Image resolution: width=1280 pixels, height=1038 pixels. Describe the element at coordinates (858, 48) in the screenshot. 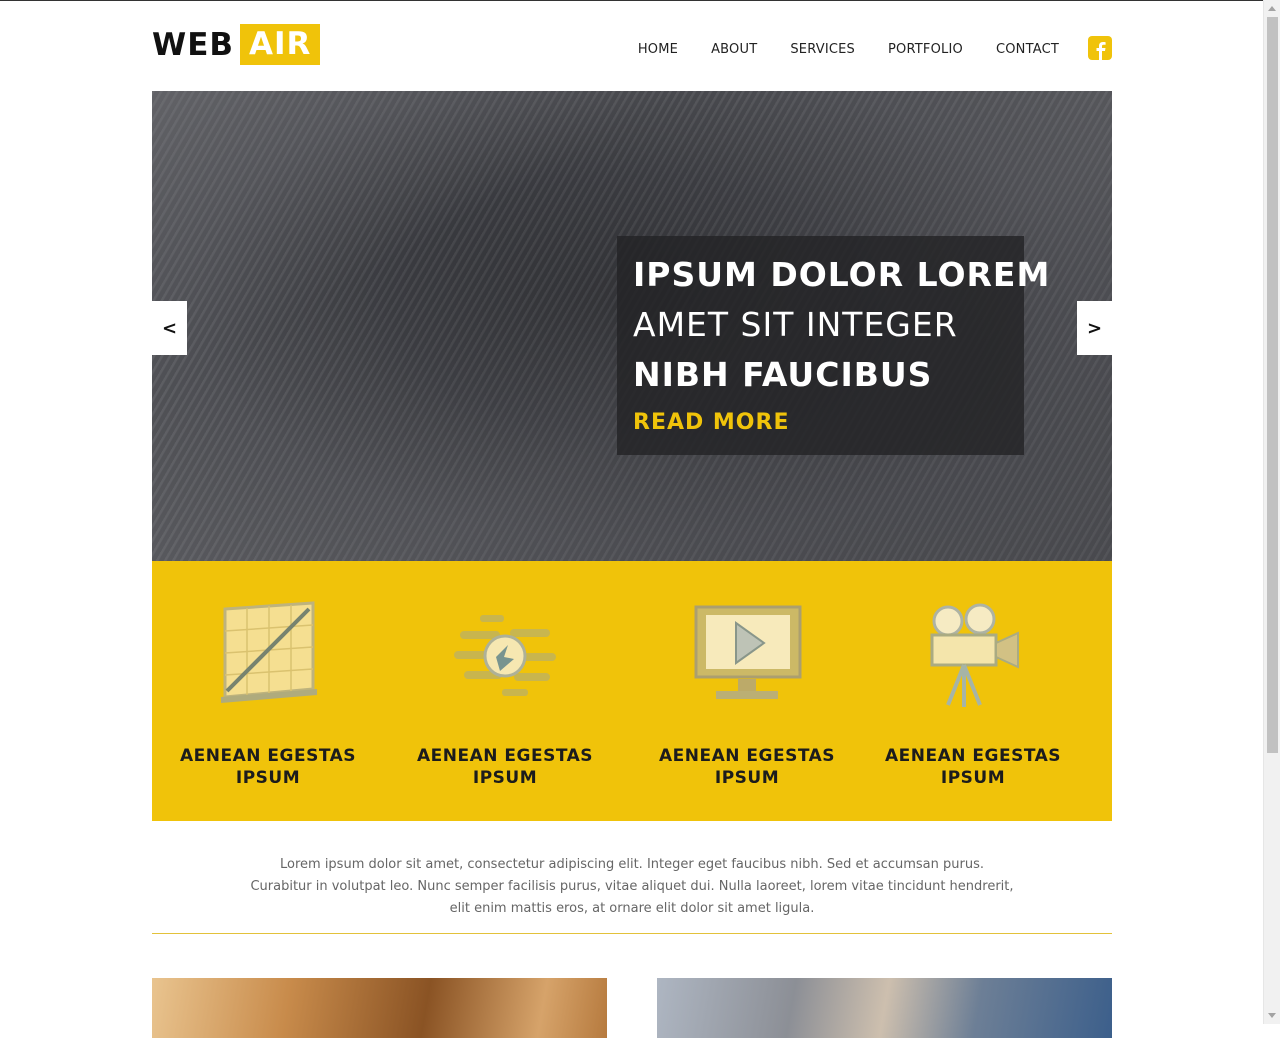

I see `main-nav: HOME ABOUT SERVICES PORTFOLIO CONTACT` at that location.